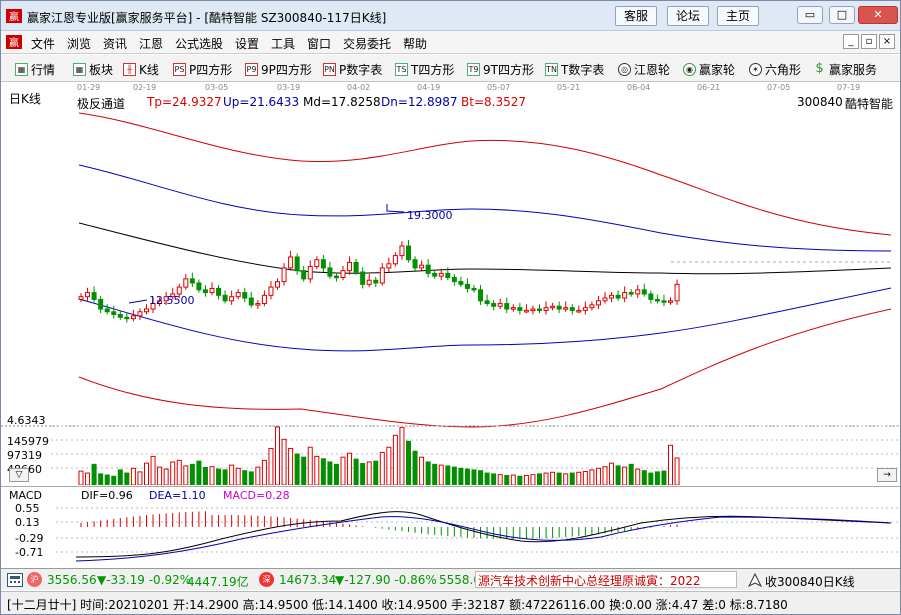 This screenshot has height=615, width=901. What do you see at coordinates (278, 69) in the screenshot?
I see `tool-9p-square: P9 9P四方形` at bounding box center [278, 69].